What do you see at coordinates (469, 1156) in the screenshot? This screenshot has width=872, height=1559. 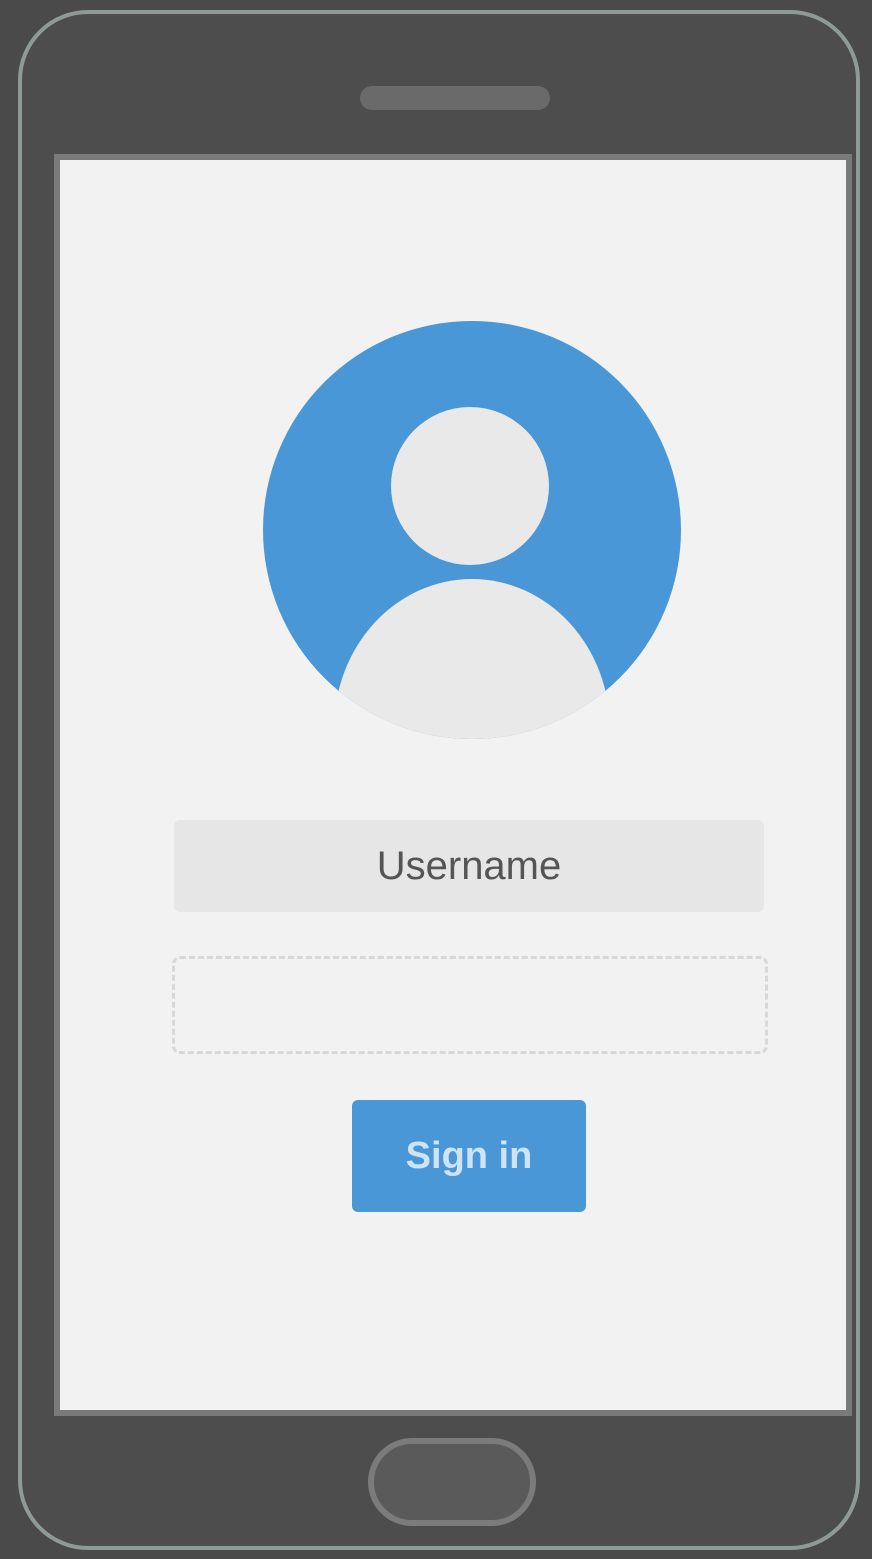 I see `sign-in-button: Sign in` at bounding box center [469, 1156].